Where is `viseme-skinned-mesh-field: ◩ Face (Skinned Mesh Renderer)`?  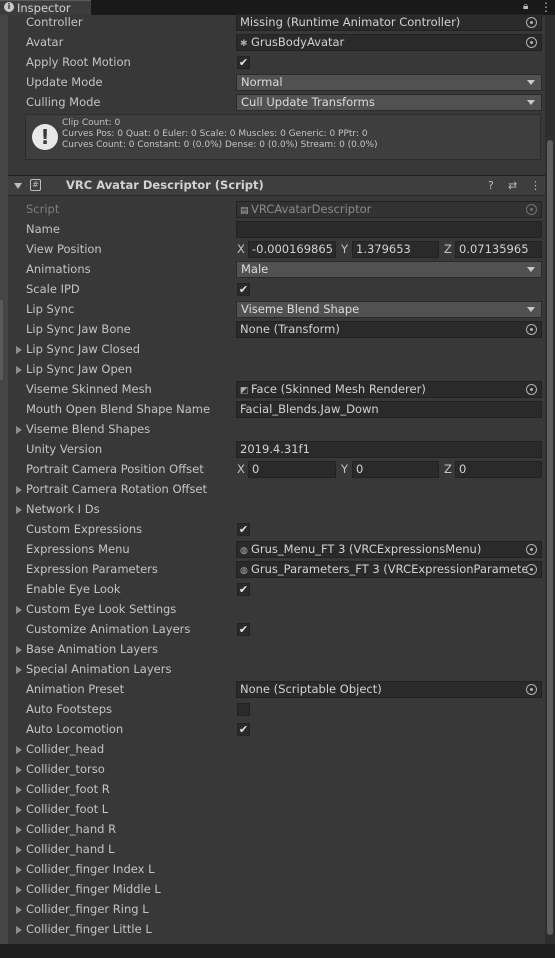 viseme-skinned-mesh-field: ◩ Face (Skinned Mesh Renderer) is located at coordinates (389, 389).